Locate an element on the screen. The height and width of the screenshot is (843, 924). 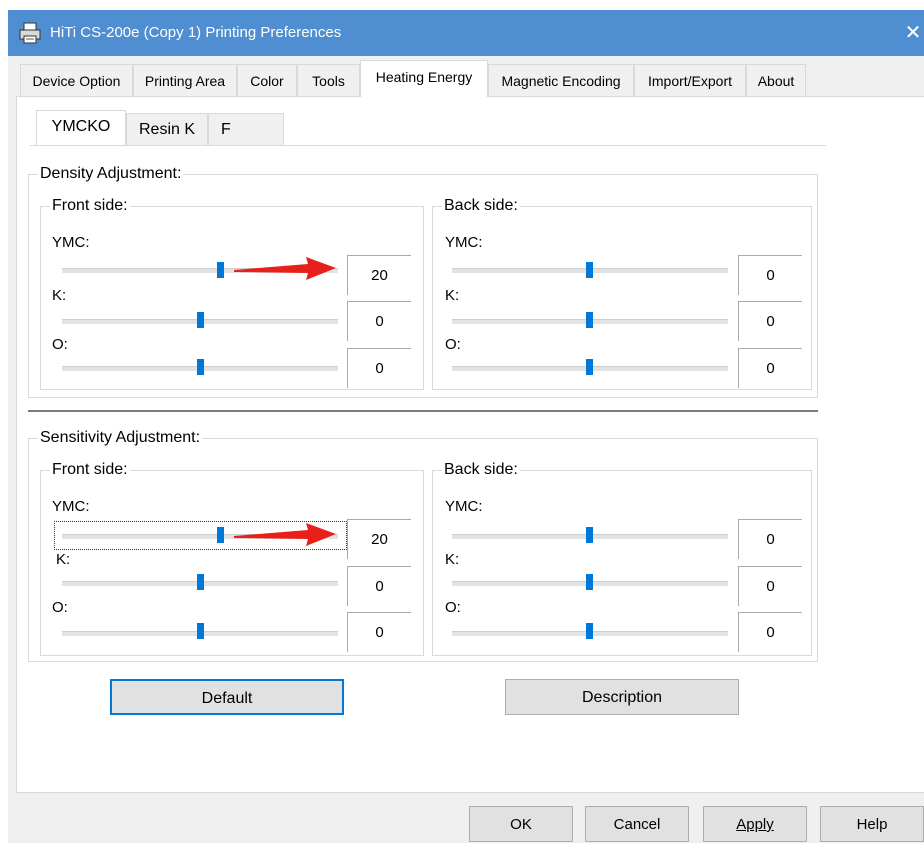
description-button: Description is located at coordinates (622, 697).